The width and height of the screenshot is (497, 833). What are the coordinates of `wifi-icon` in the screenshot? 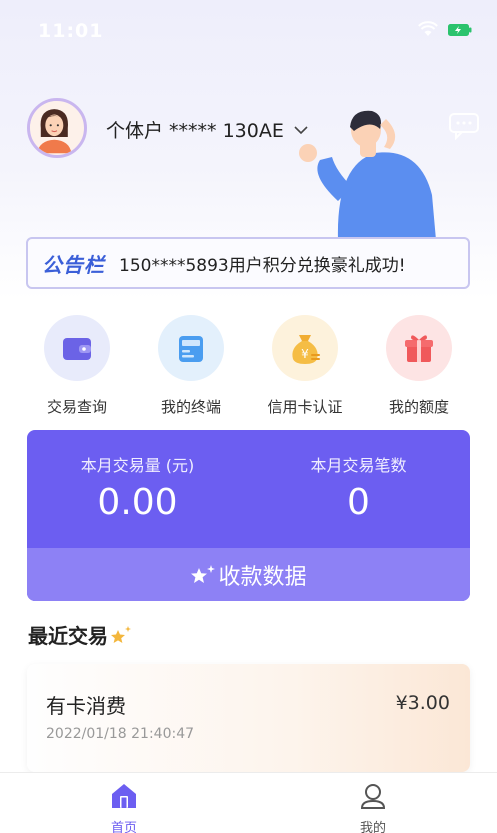 It's located at (428, 28).